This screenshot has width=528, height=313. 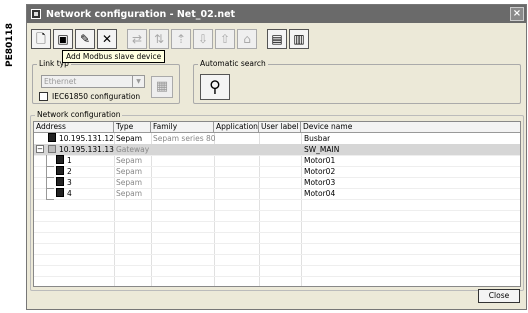 I want to click on column-application: Application, so click(x=236, y=127).